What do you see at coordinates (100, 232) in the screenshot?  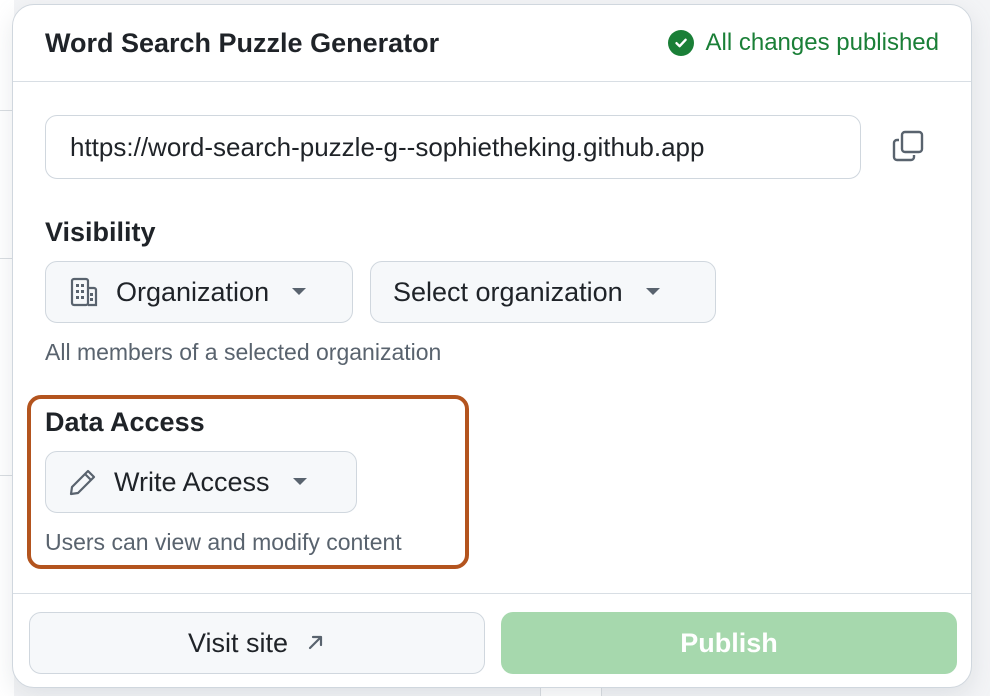 I see `visibility-label: Visibility` at bounding box center [100, 232].